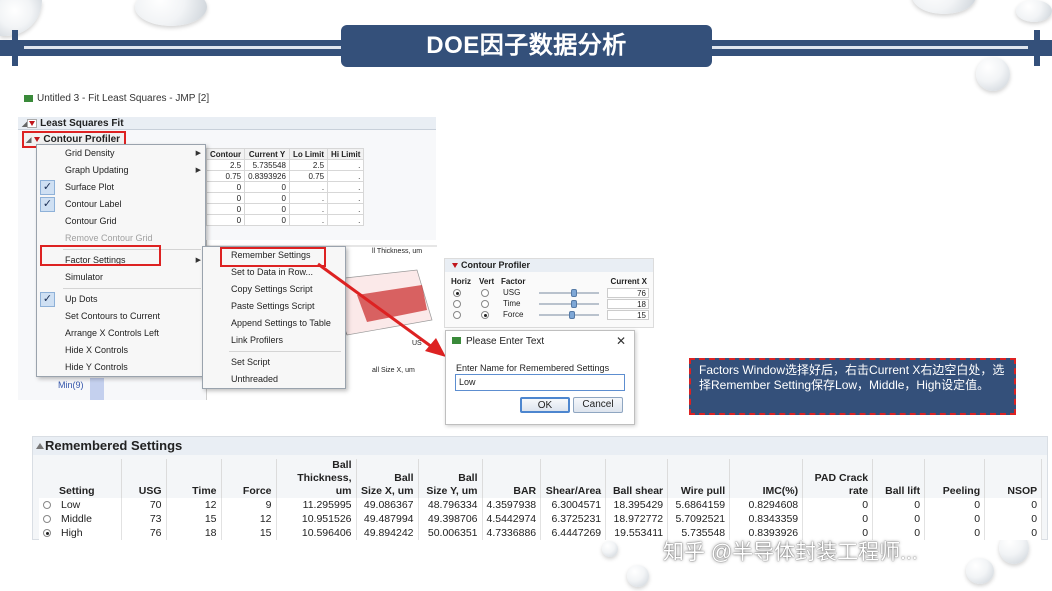 Image resolution: width=1052 pixels, height=591 pixels. I want to click on column-header: NSOP, so click(1013, 478).